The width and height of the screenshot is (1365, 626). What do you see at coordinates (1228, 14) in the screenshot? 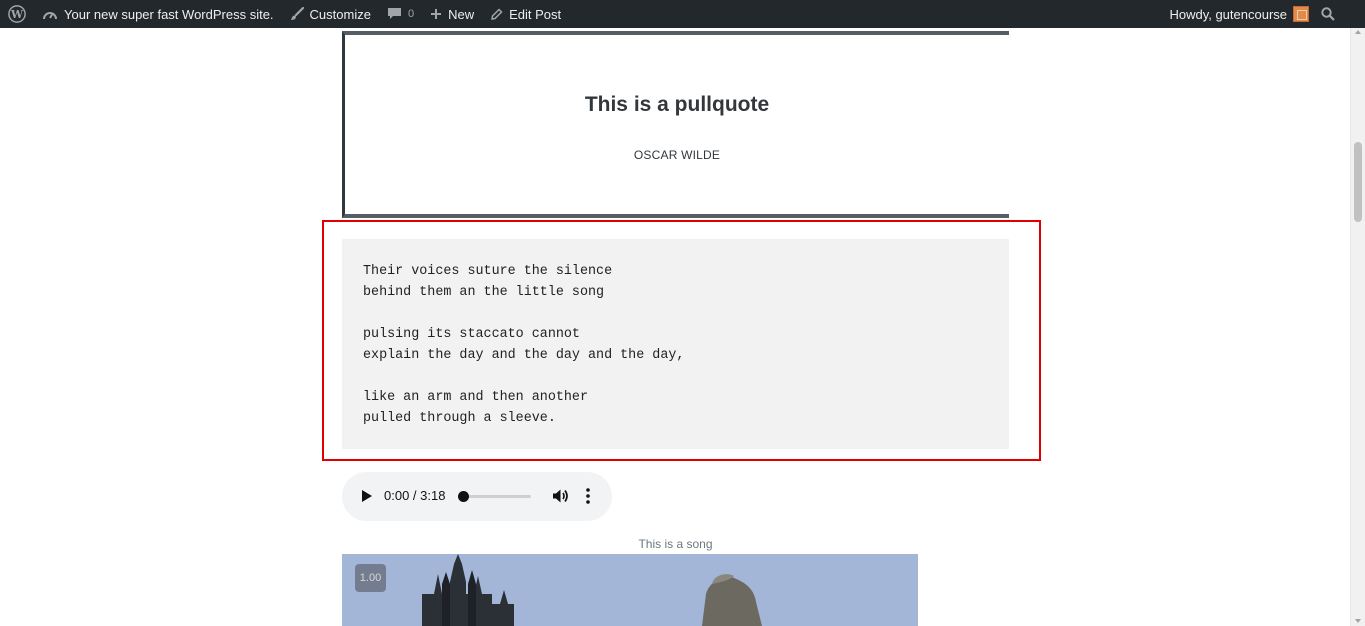
I see `howdy-label: Howdy, gutencourse` at bounding box center [1228, 14].